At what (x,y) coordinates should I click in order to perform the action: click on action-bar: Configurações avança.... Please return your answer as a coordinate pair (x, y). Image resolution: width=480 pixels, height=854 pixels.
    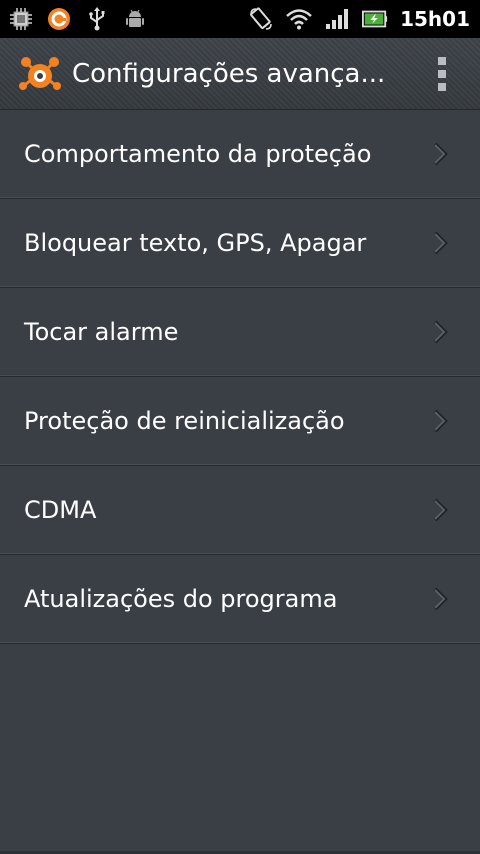
    Looking at the image, I should click on (240, 74).